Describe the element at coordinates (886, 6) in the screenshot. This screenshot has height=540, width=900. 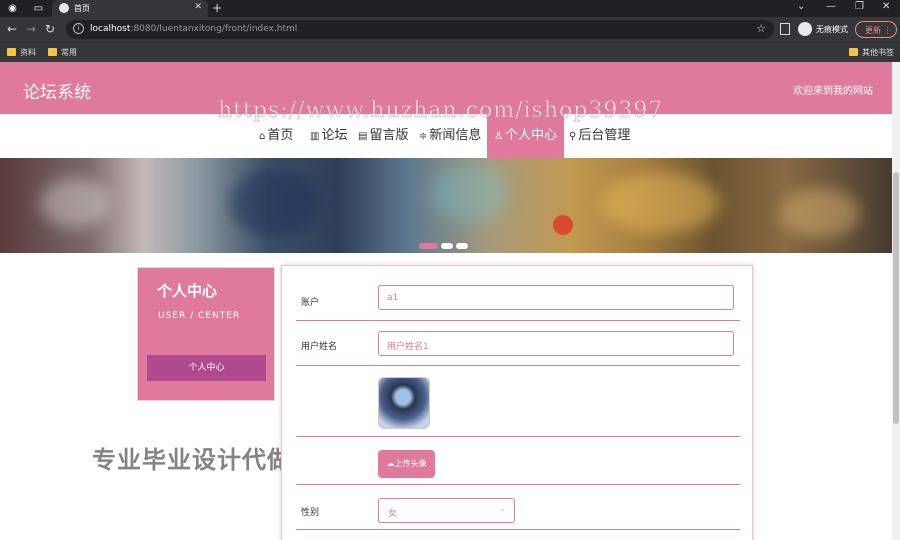
I see `close-window-button: ✕` at that location.